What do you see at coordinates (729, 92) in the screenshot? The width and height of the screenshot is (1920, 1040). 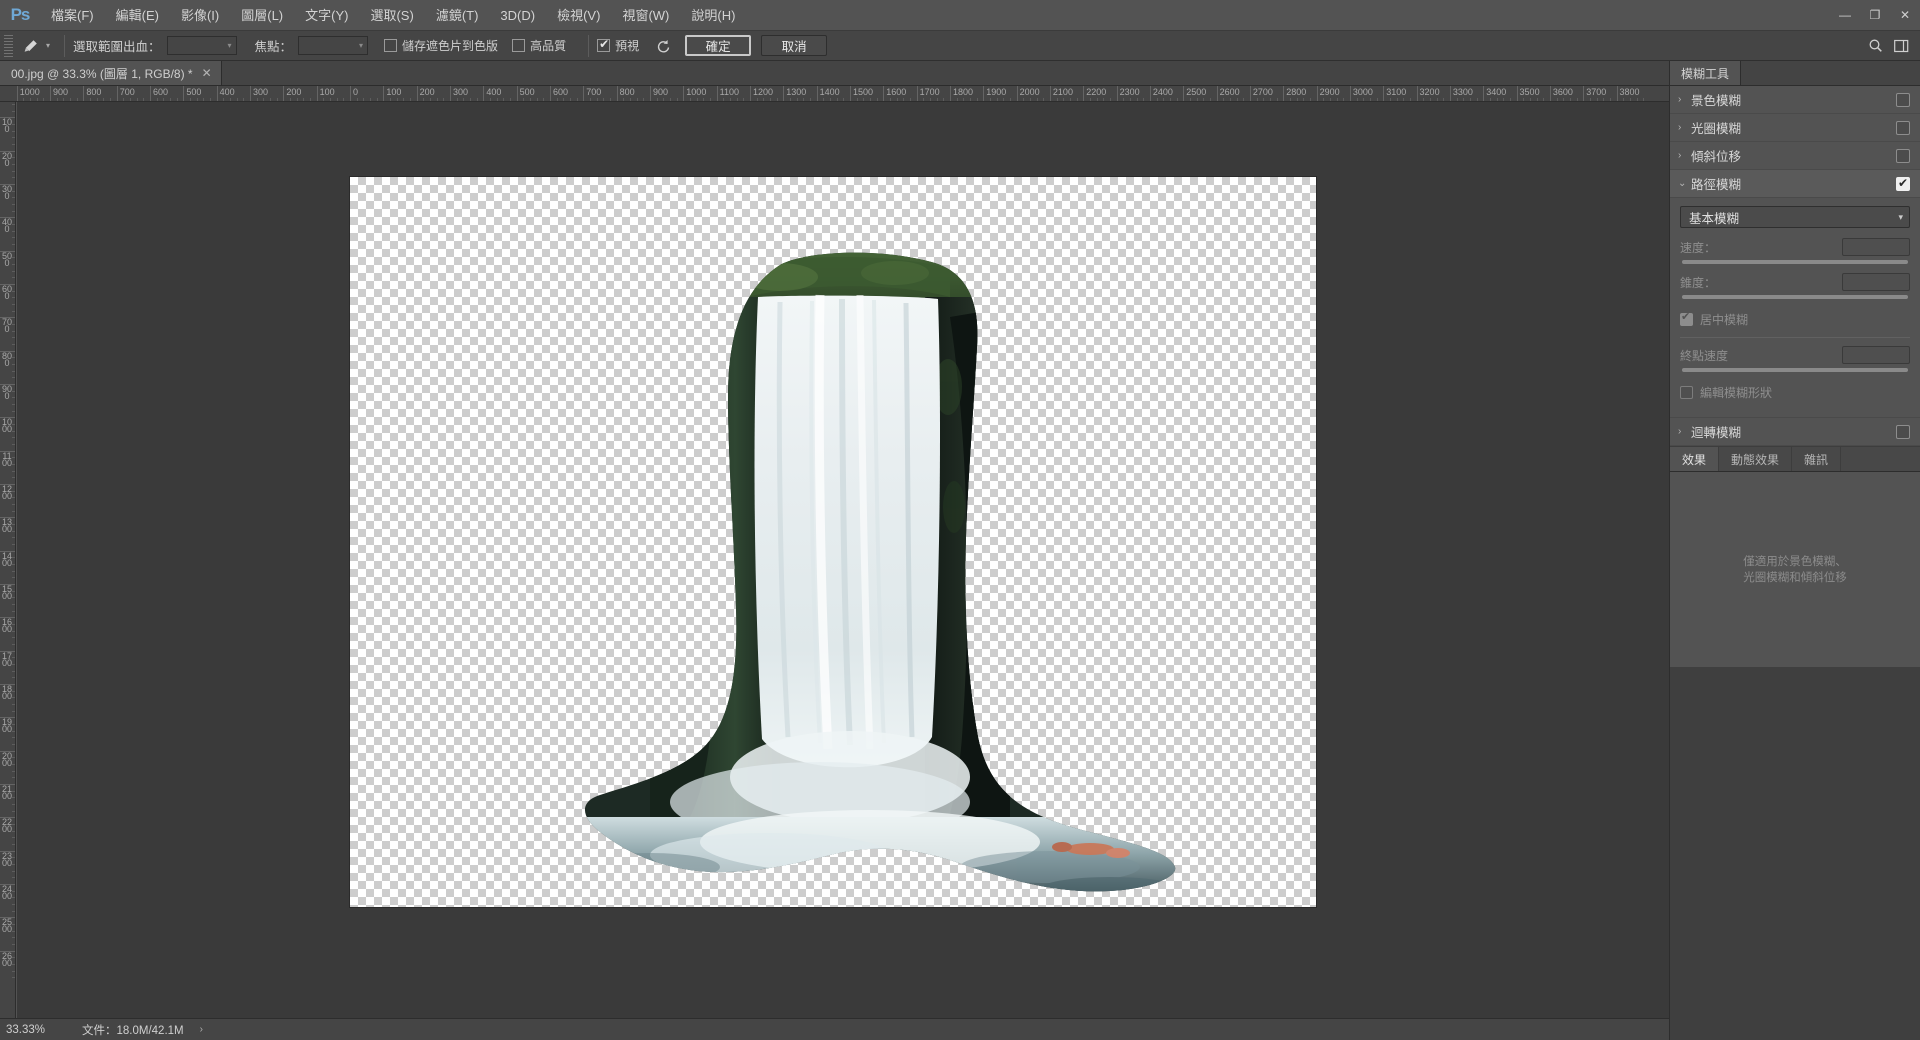 I see `ruler-label: 1100` at bounding box center [729, 92].